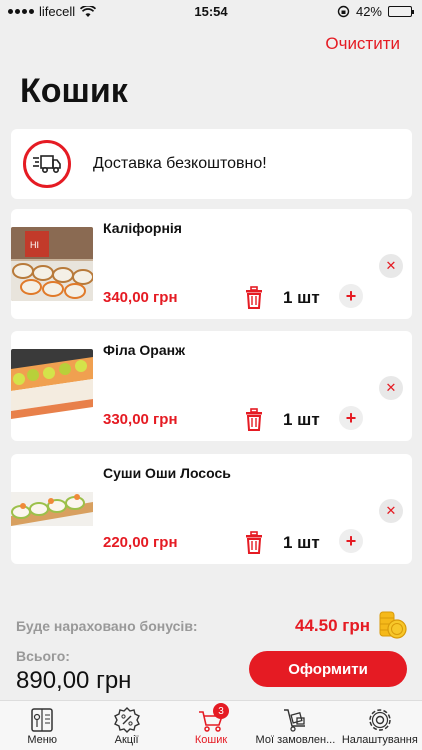  I want to click on tab-menu: Меню, so click(42, 725).